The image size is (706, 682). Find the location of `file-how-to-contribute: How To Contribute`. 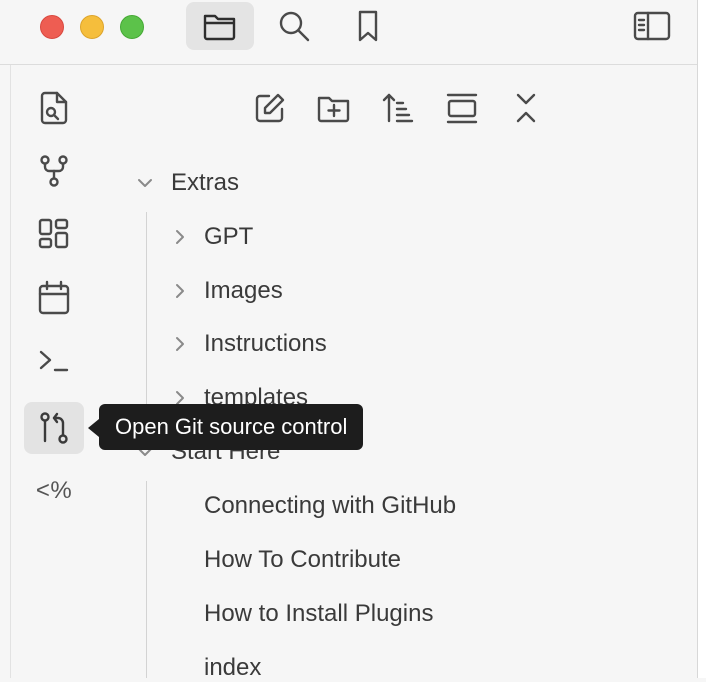

file-how-to-contribute: How To Contribute is located at coordinates (302, 560).